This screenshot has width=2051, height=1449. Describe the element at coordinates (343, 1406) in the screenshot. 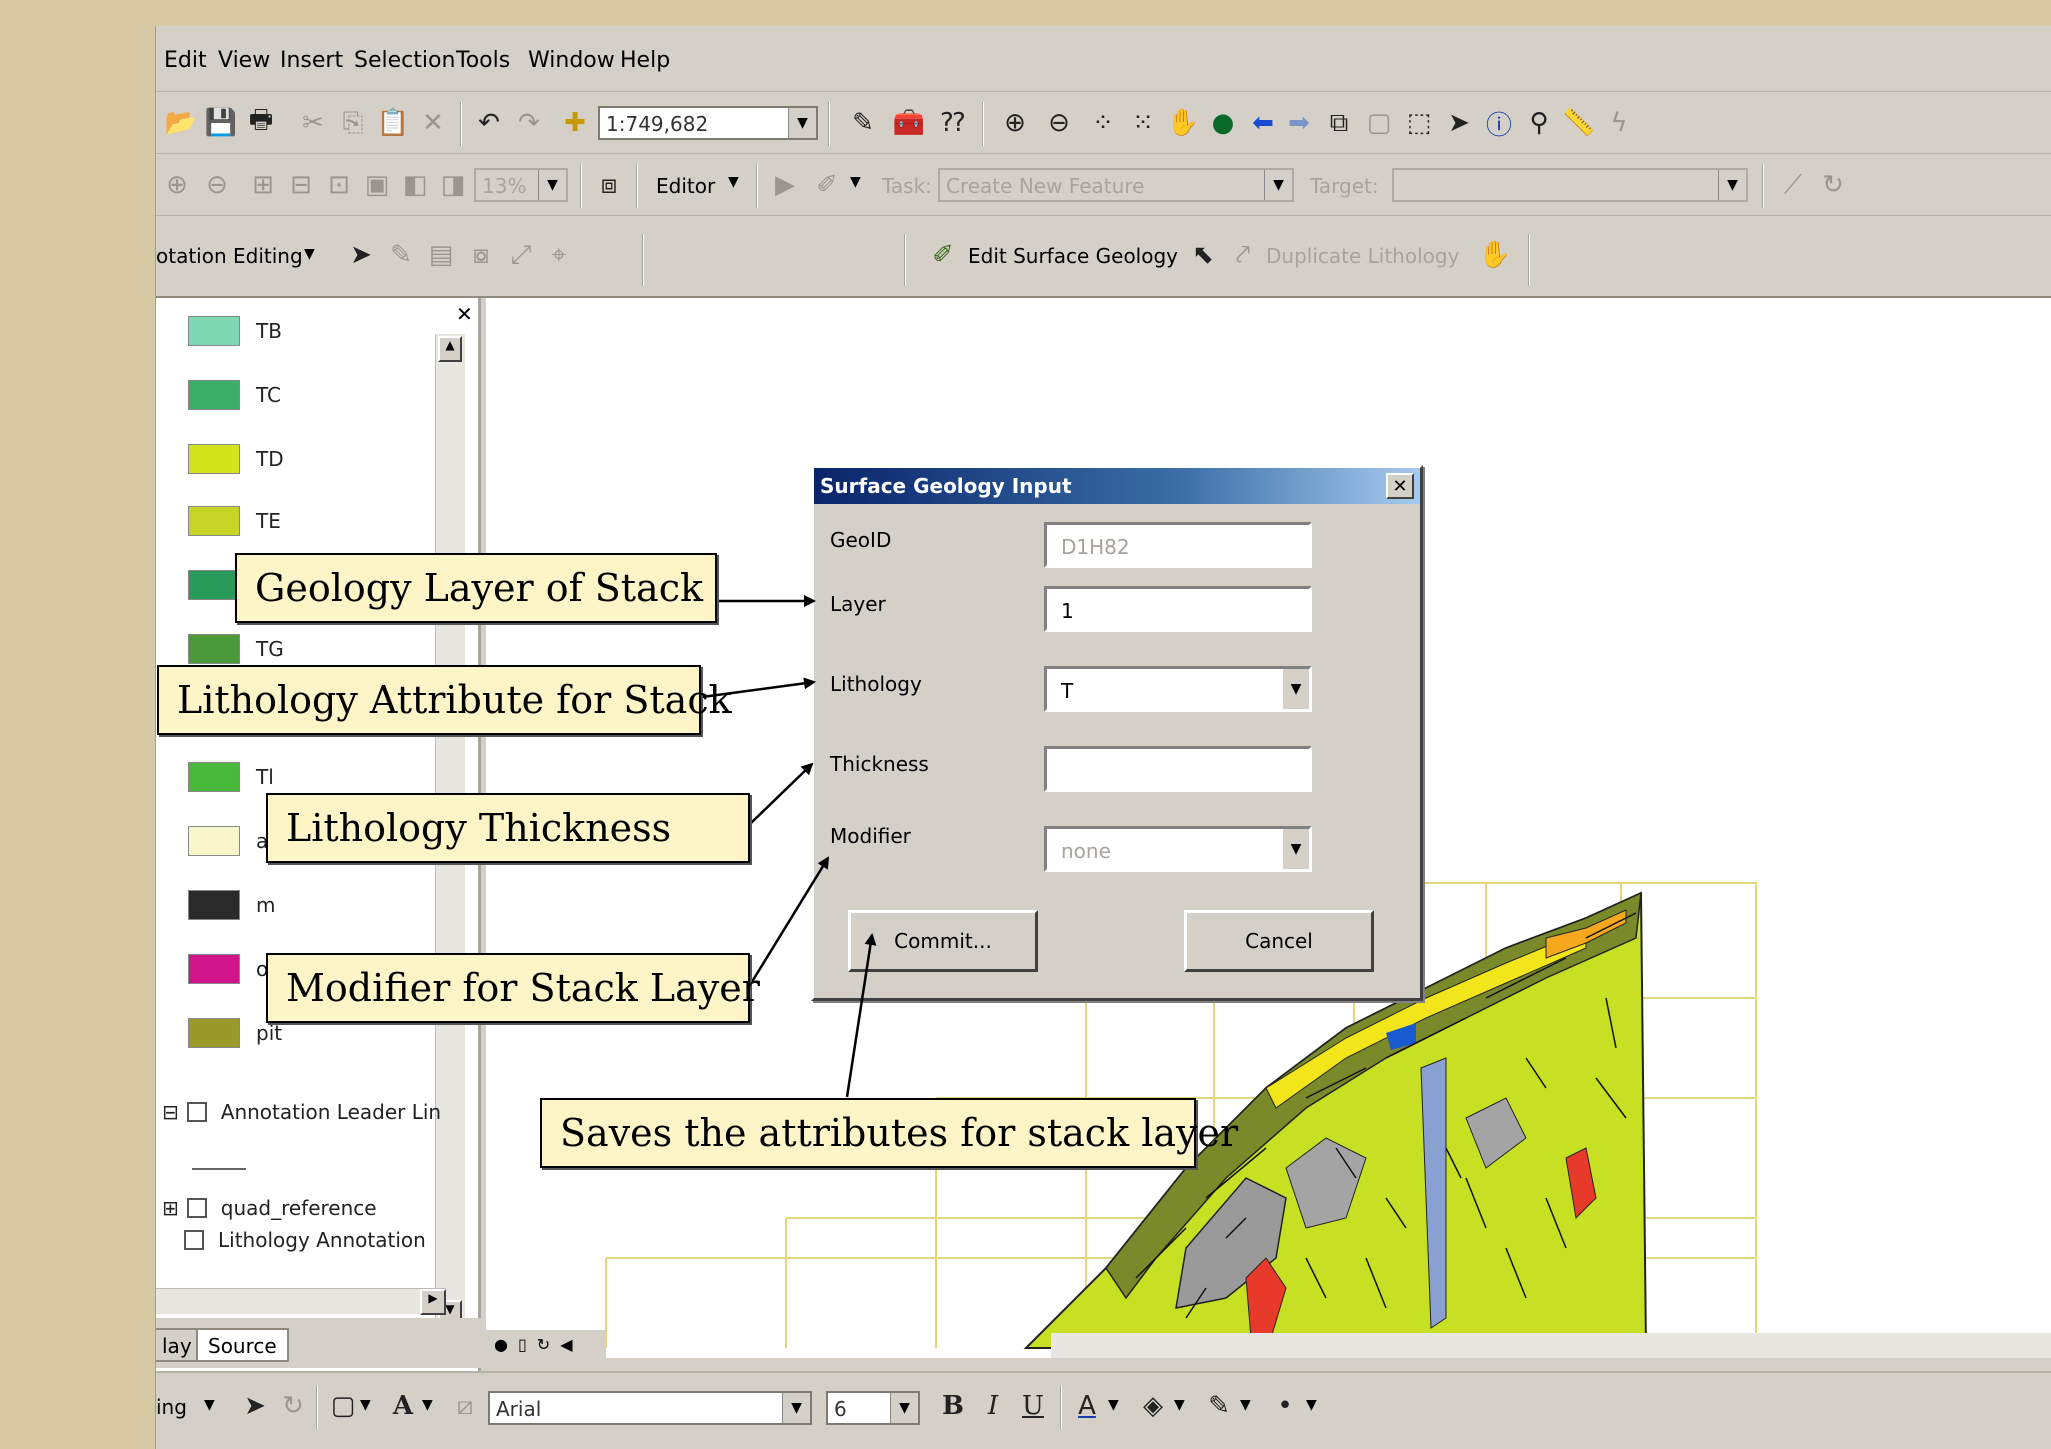

I see `rectangle-icon: ▢` at that location.